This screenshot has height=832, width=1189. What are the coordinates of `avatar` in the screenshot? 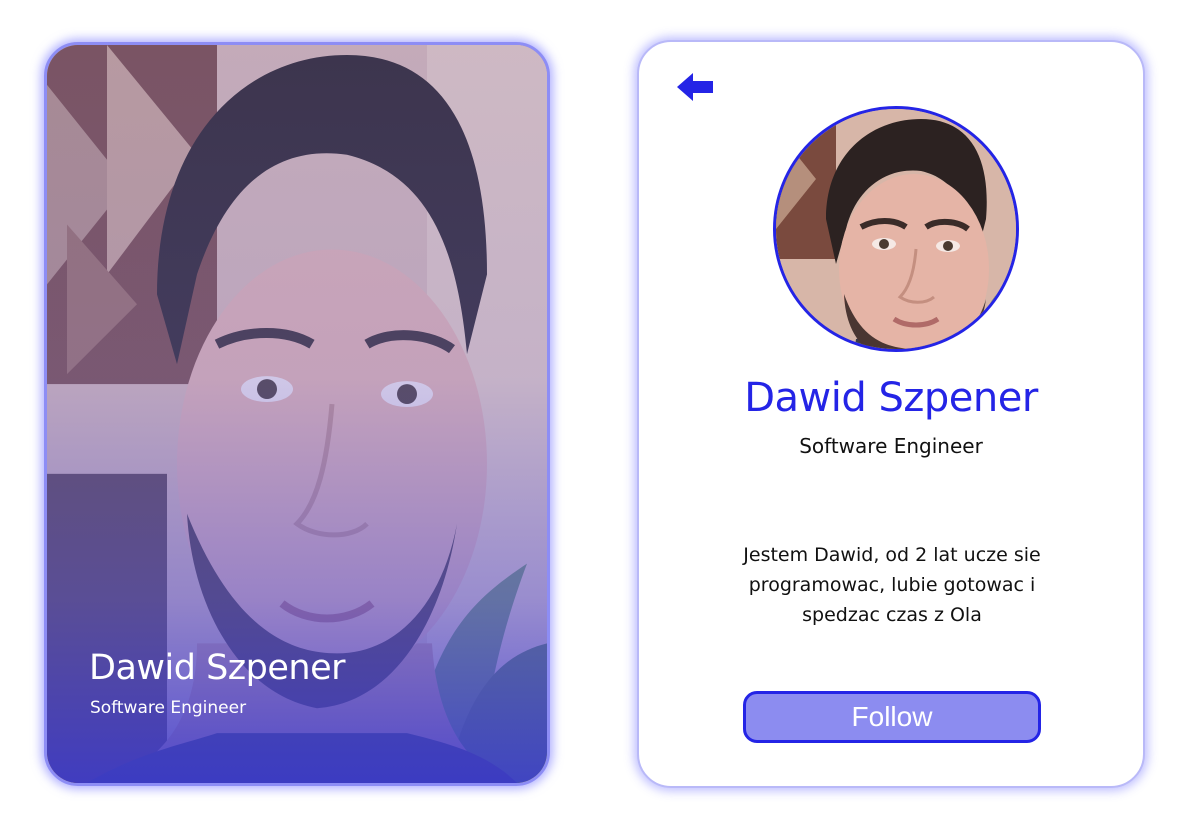 It's located at (896, 229).